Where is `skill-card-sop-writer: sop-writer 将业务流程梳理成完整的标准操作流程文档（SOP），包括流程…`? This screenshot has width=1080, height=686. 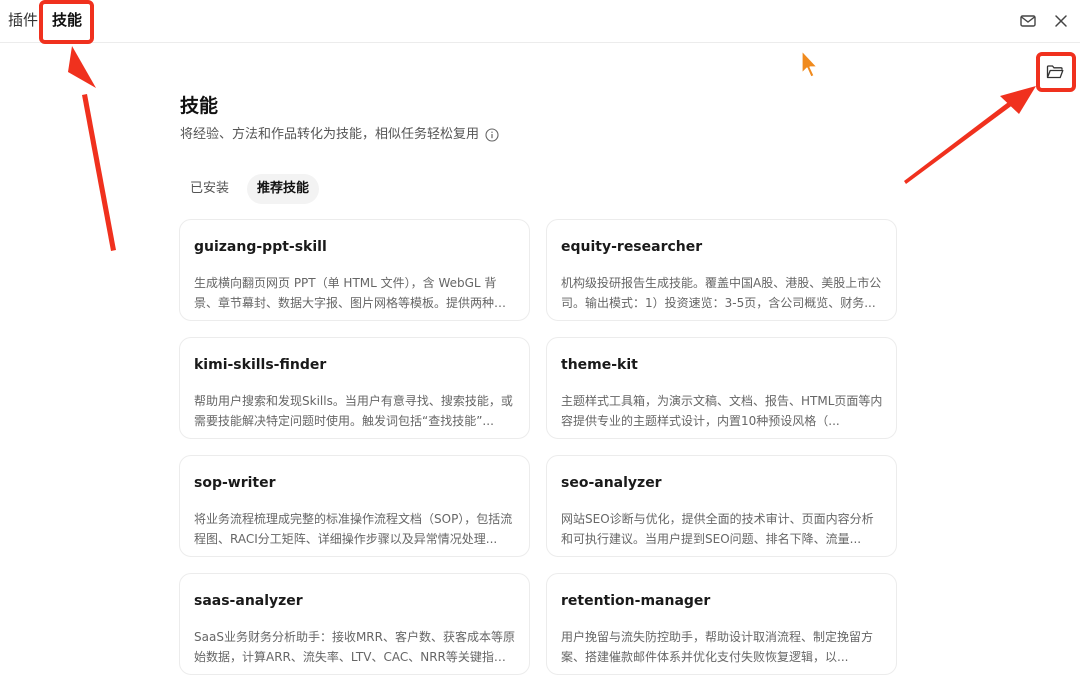 skill-card-sop-writer: sop-writer 将业务流程梳理成完整的标准操作流程文档（SOP），包括流程… is located at coordinates (354, 506).